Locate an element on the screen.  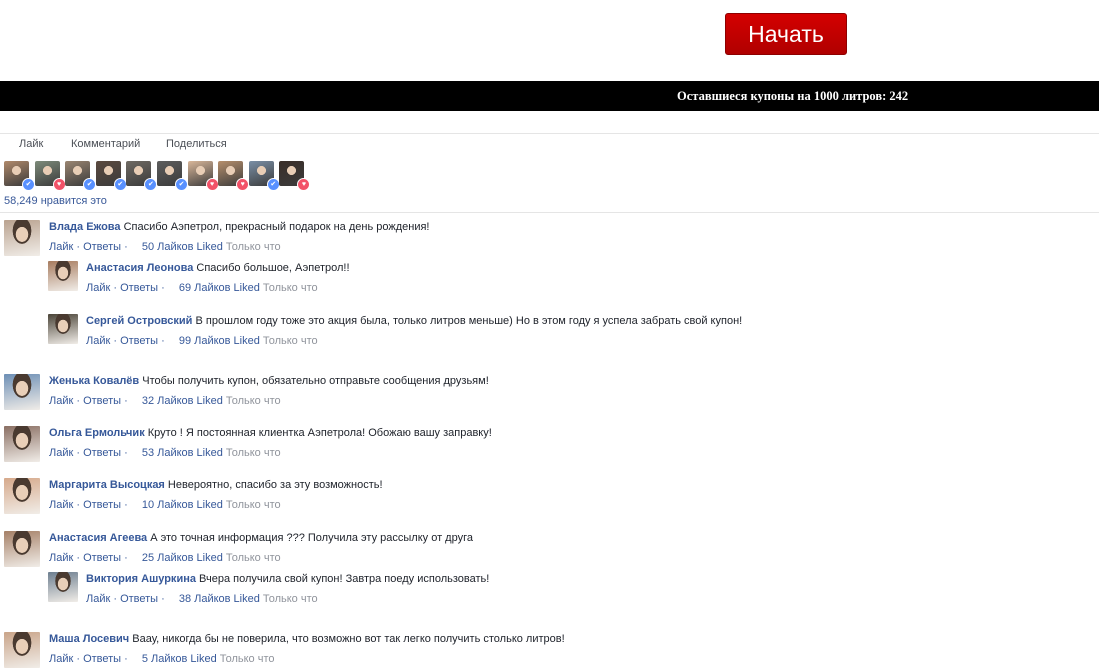
comment-likes-count: 32 Лайков Liked is located at coordinates (182, 401).